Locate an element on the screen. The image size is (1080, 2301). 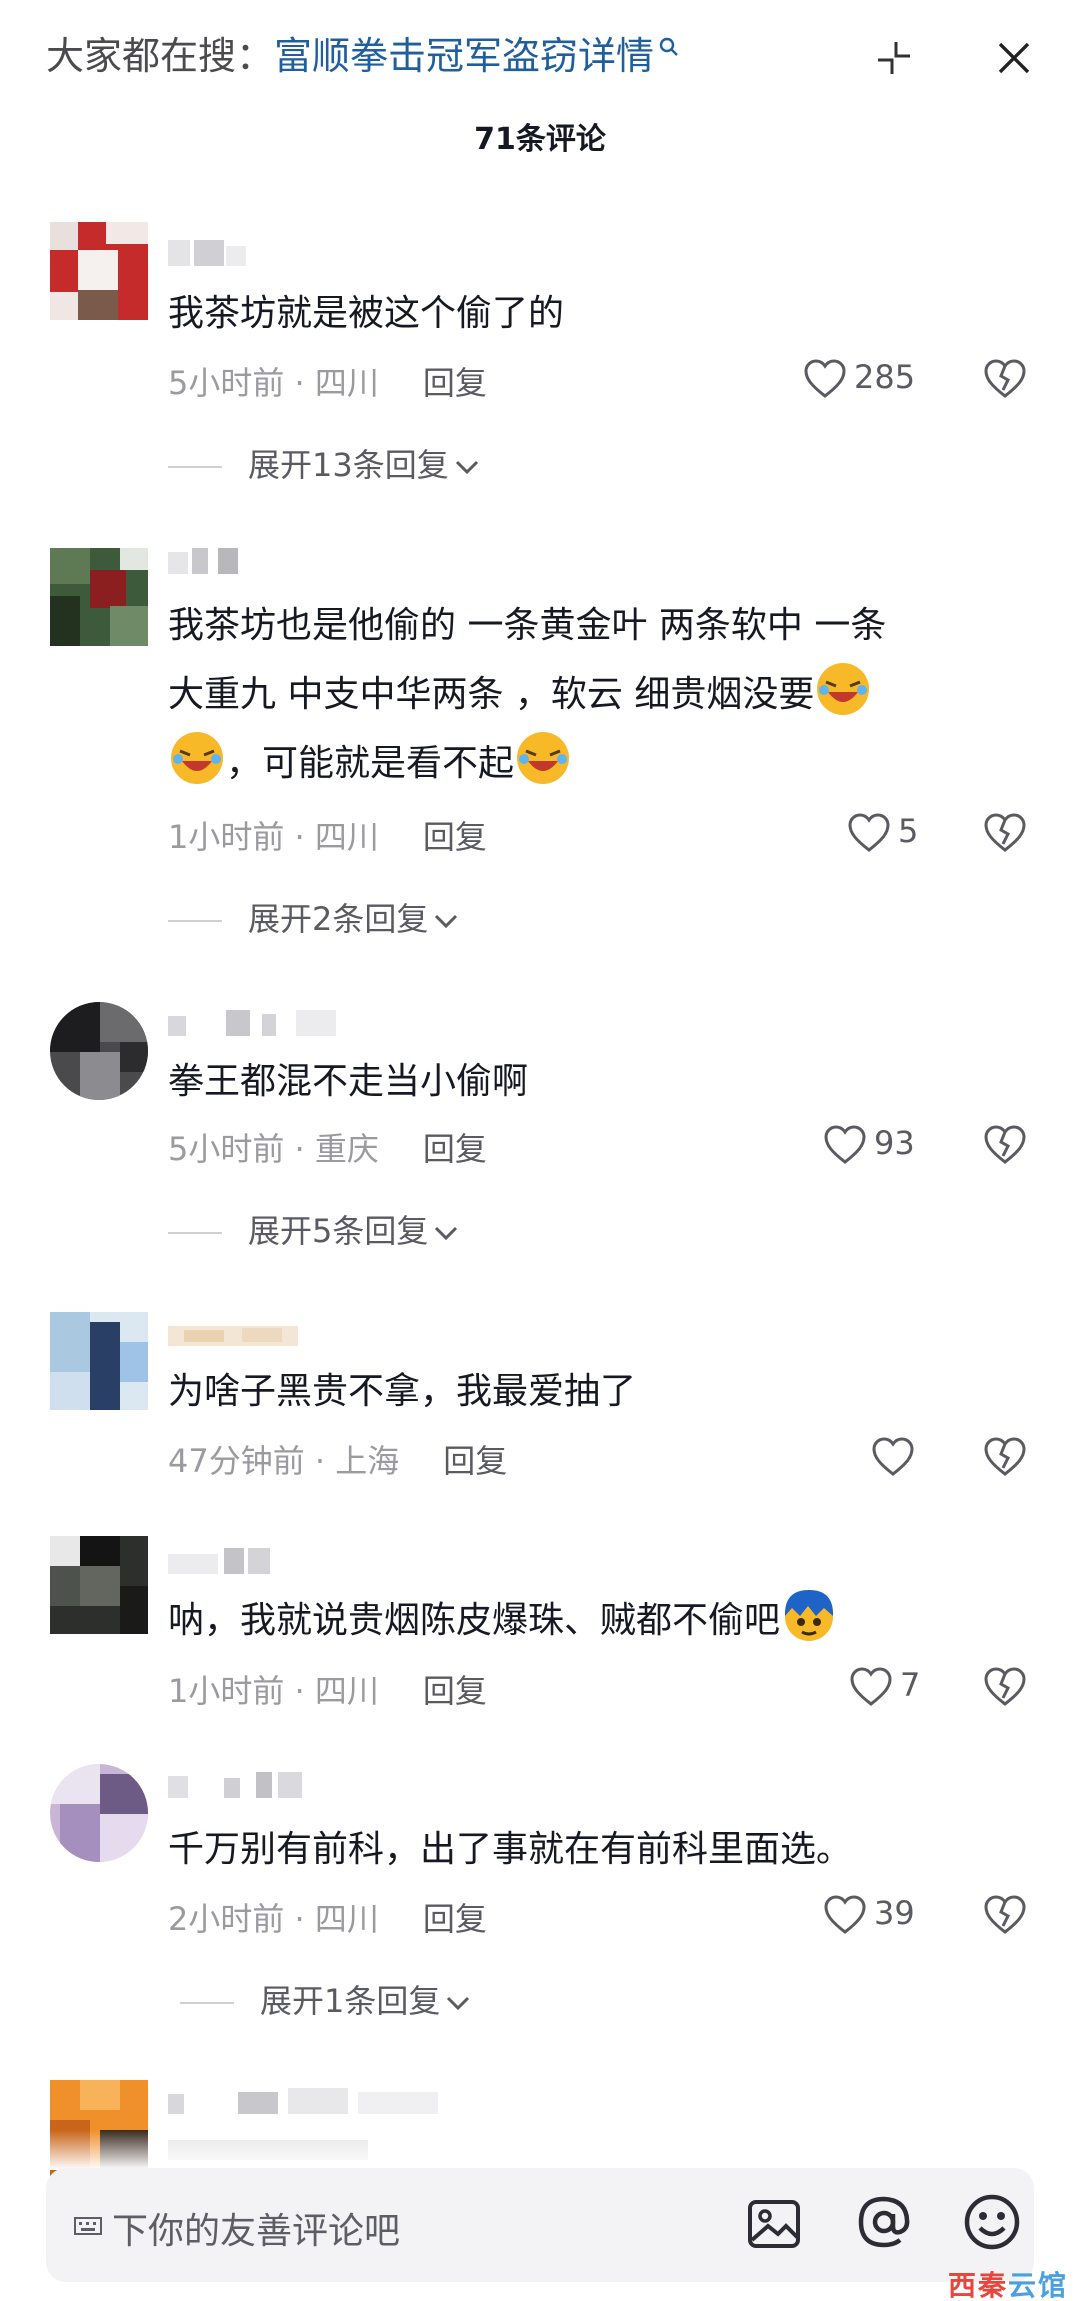
comment-count-title: 71条评论 is located at coordinates (540, 139).